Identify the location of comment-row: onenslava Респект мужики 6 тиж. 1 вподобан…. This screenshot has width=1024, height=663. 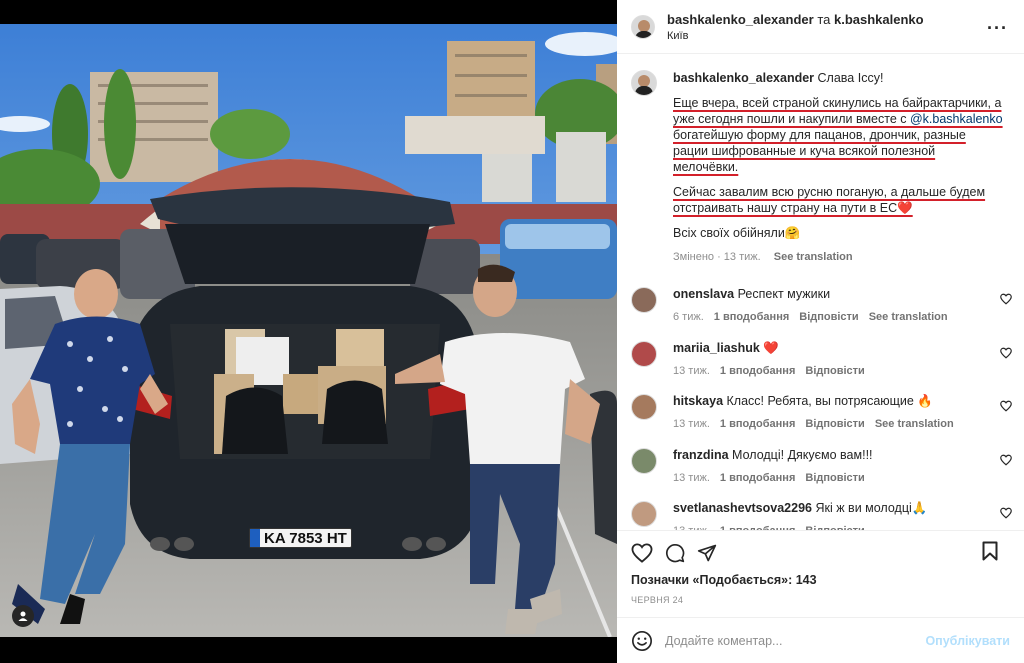
(820, 312).